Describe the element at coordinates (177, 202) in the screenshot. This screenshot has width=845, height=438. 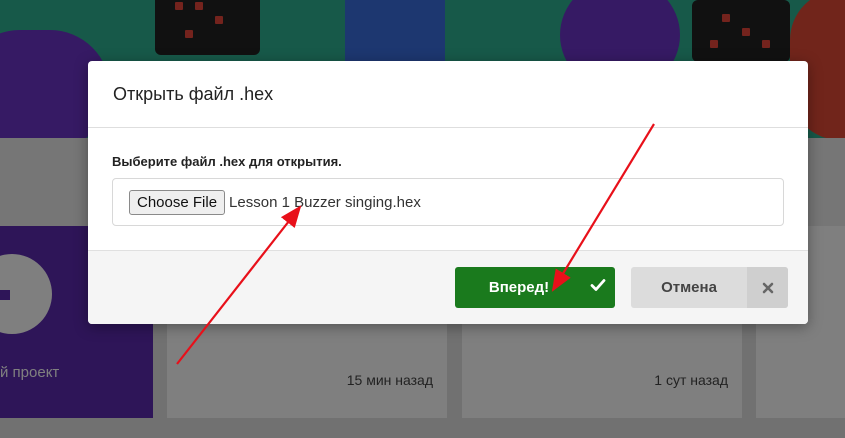
I see `choose-file-button: Choose File` at that location.